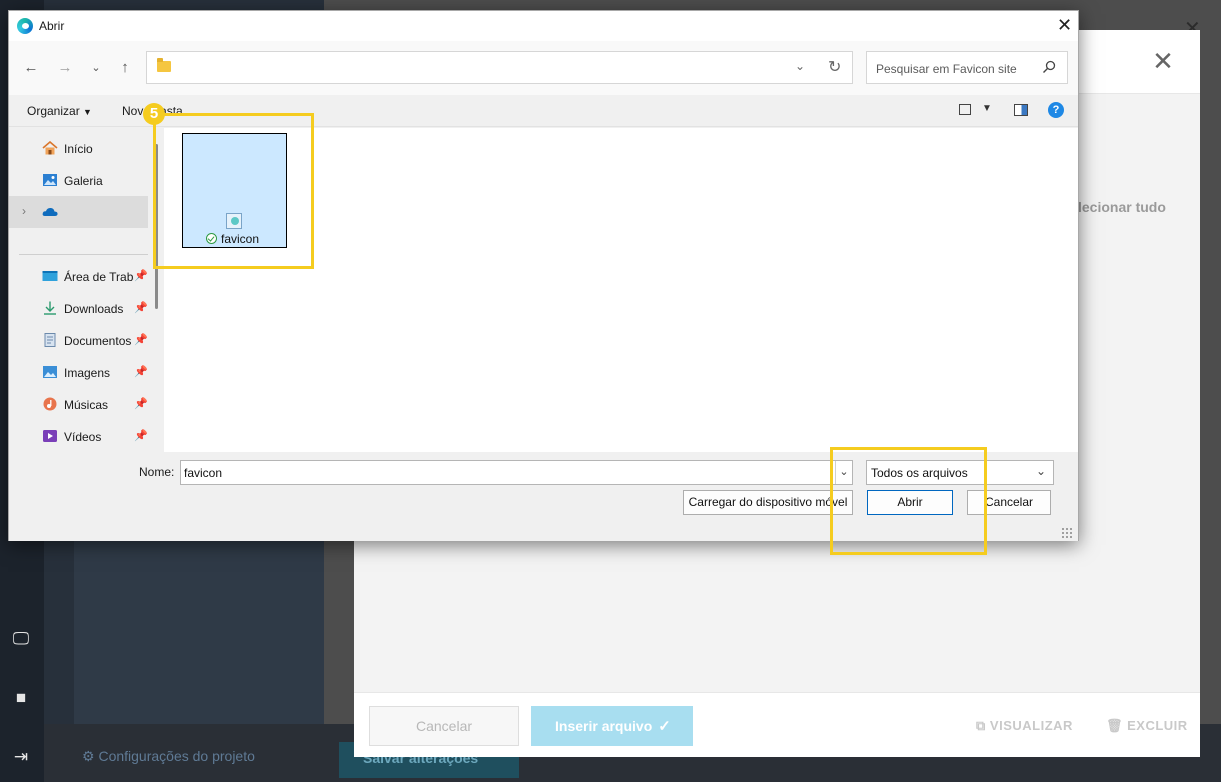 The height and width of the screenshot is (782, 1221). Describe the element at coordinates (946, 69) in the screenshot. I see `search-placeholder: Pesquisar em Favicon site` at that location.